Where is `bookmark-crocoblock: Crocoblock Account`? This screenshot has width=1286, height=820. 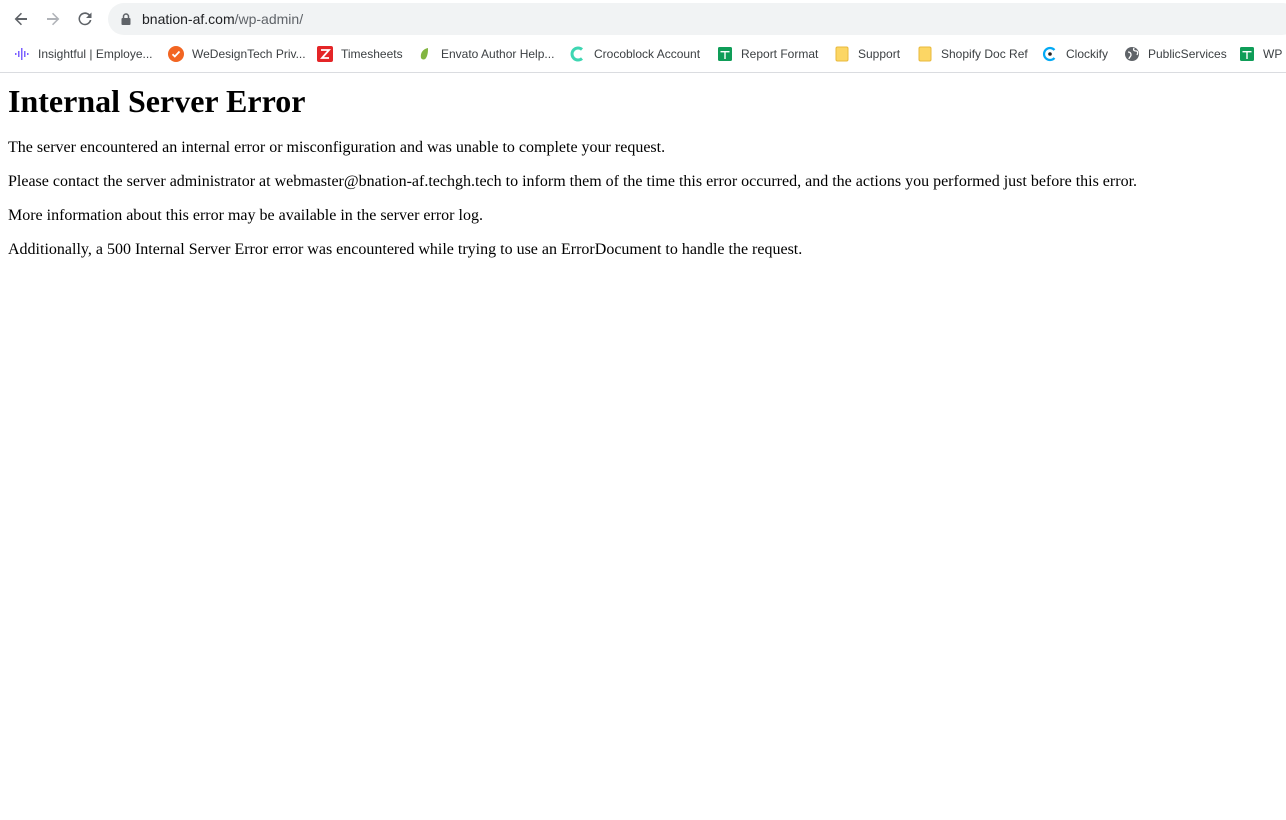 bookmark-crocoblock: Crocoblock Account is located at coordinates (635, 54).